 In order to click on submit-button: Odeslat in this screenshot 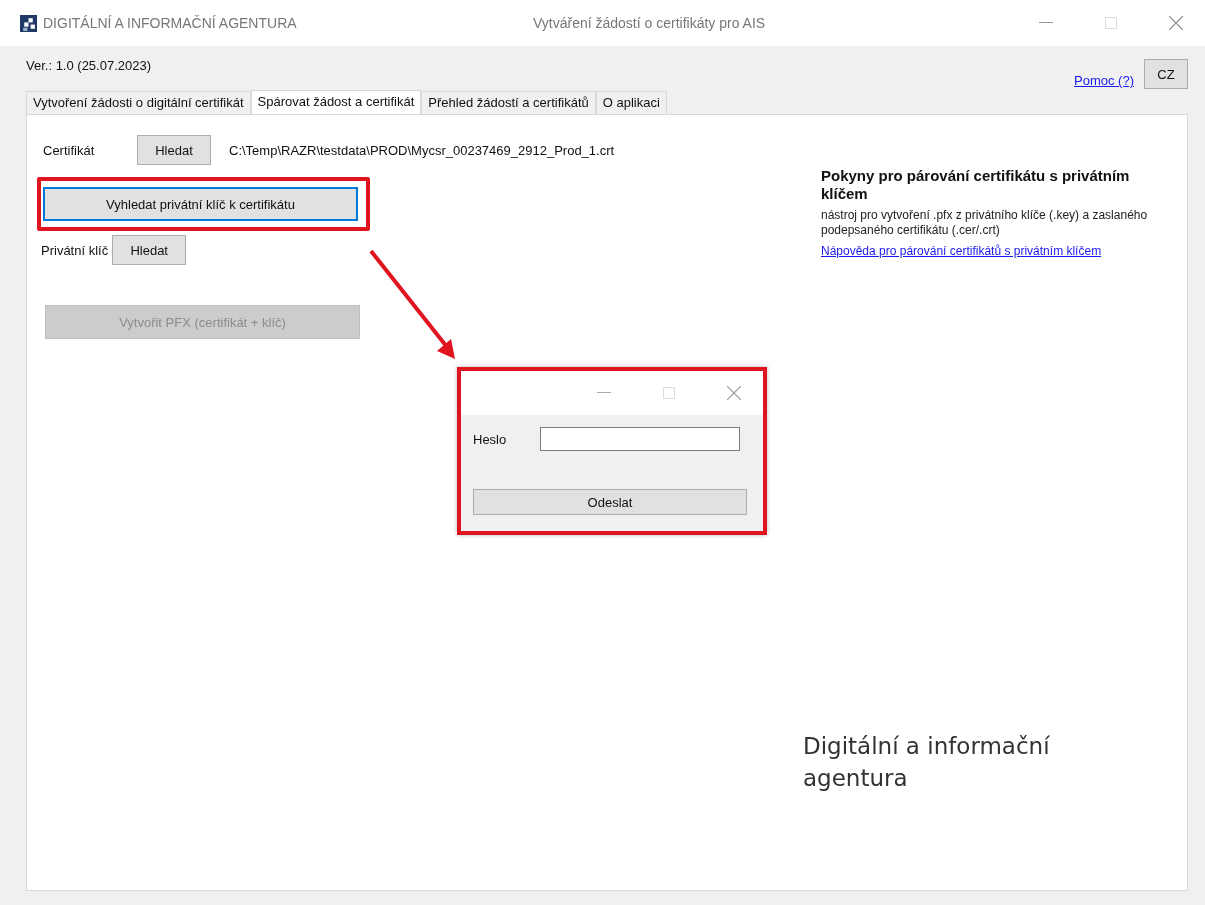, I will do `click(610, 502)`.